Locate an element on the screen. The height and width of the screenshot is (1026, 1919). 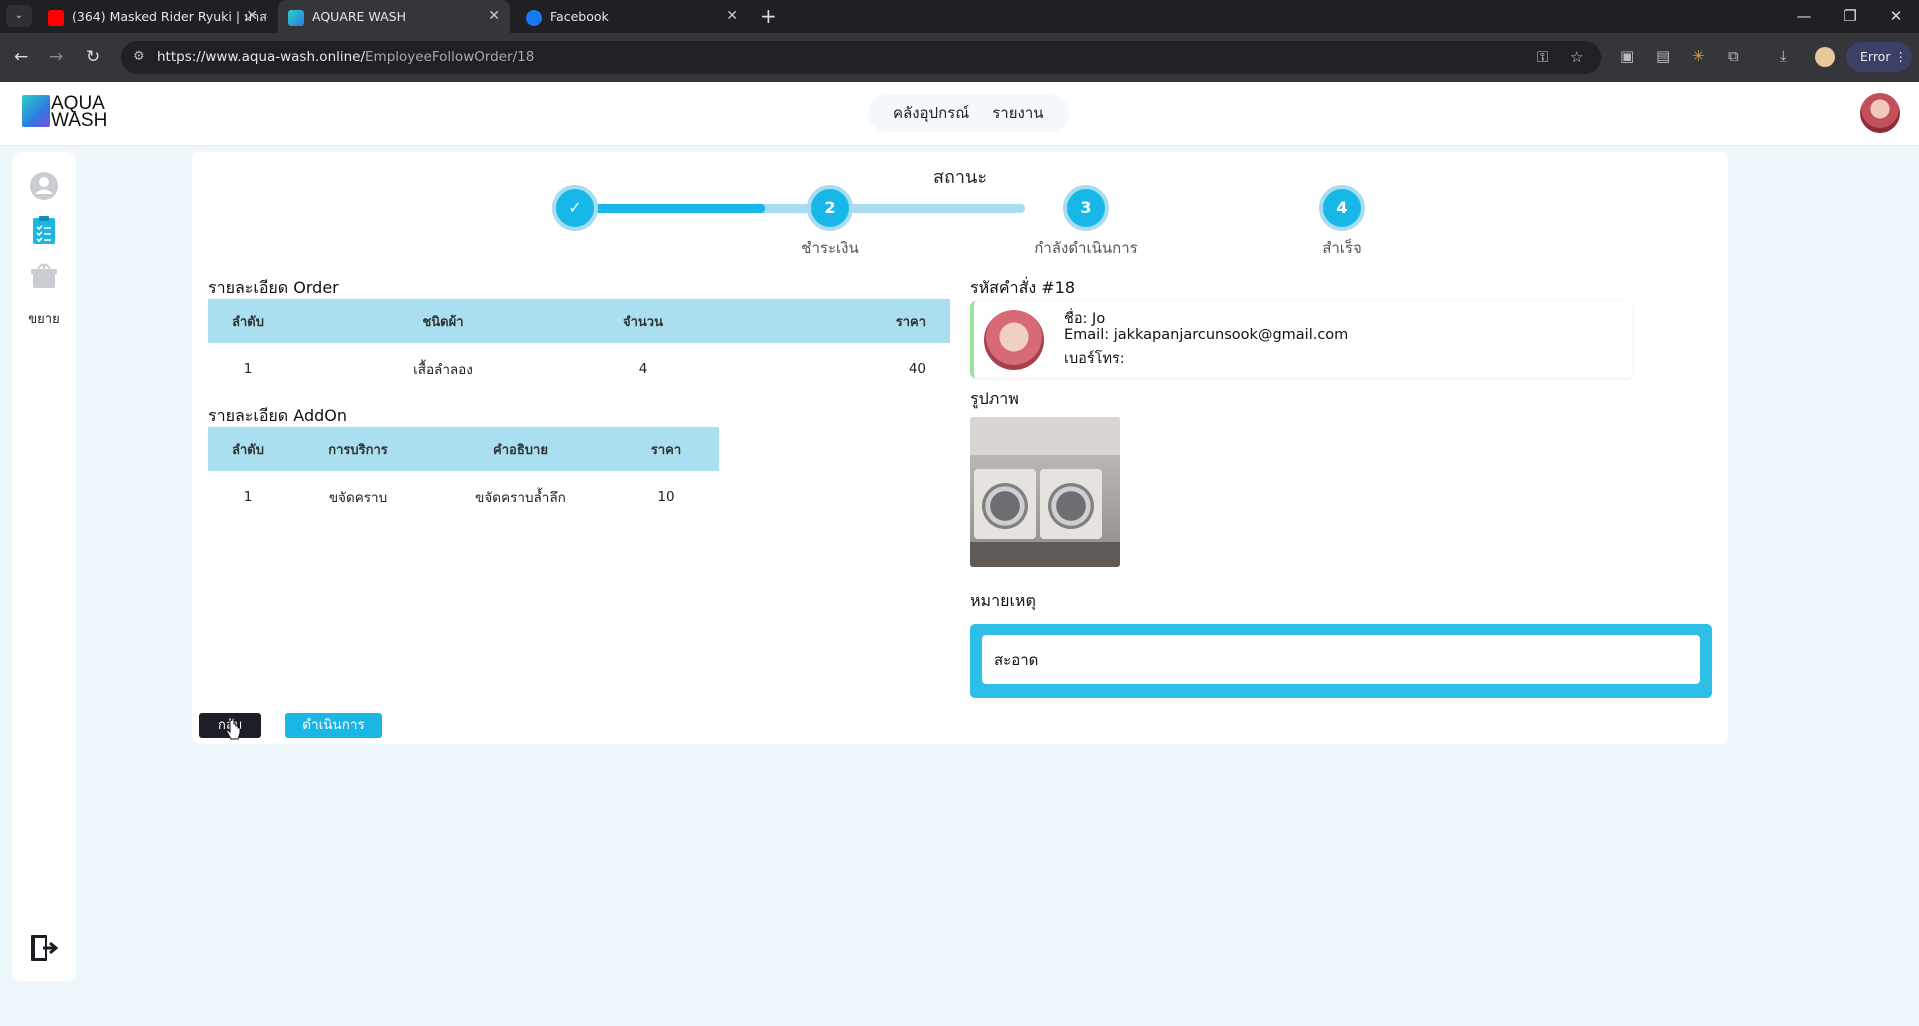
hand-cursor-icon is located at coordinates (233, 730).